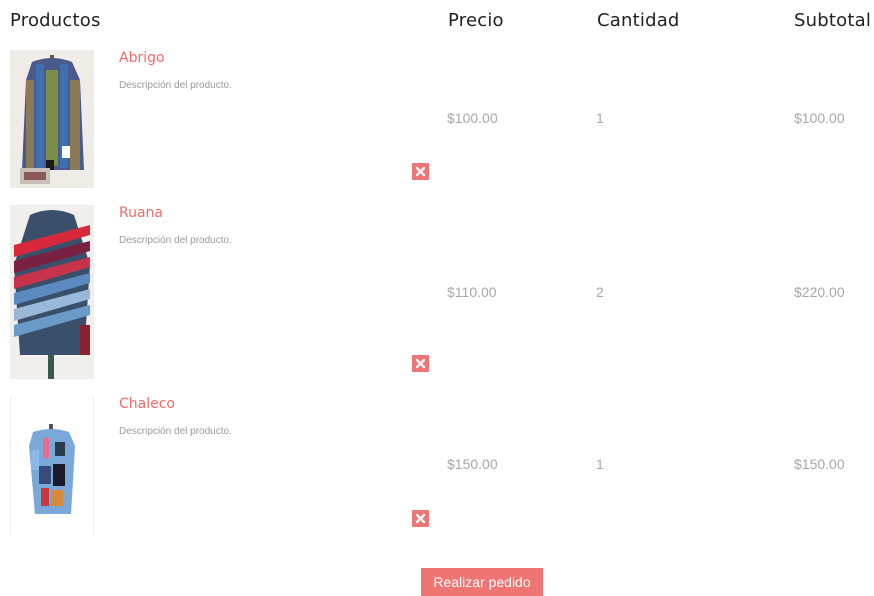 The height and width of the screenshot is (596, 874). Describe the element at coordinates (833, 20) in the screenshot. I see `header-subtotal: Subtotal` at that location.